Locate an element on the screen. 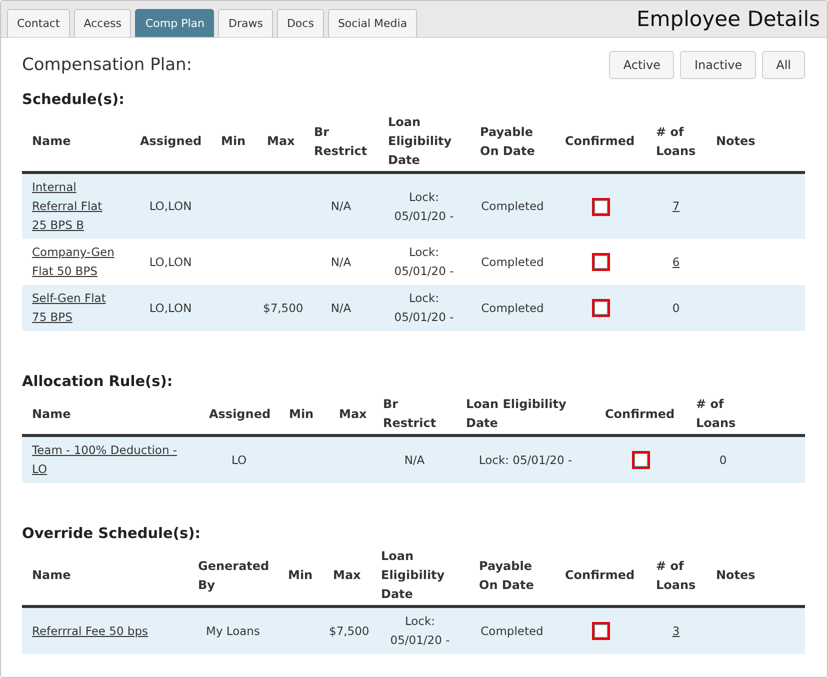 This screenshot has height=678, width=828. loan-count-link: 7 is located at coordinates (676, 206).